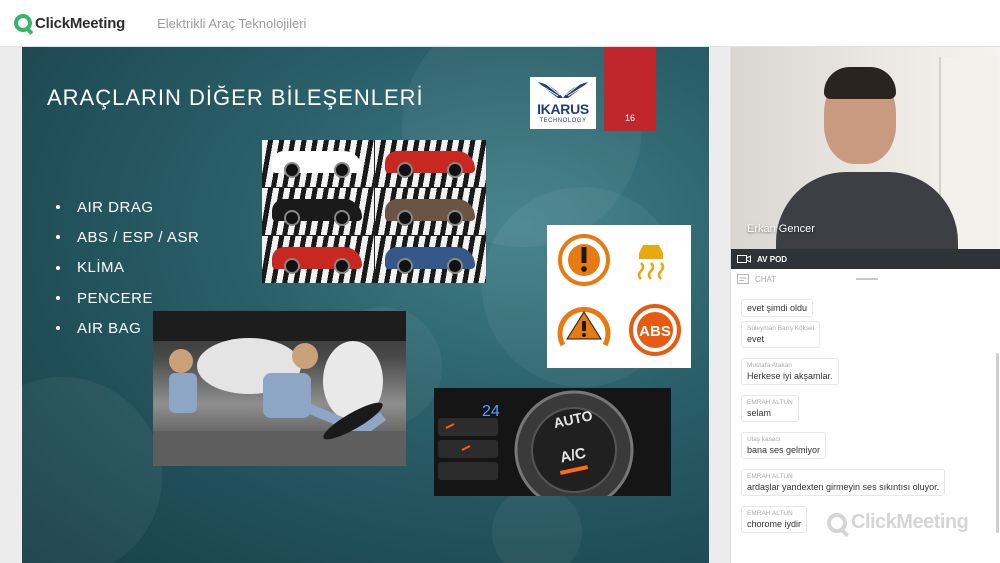  What do you see at coordinates (80, 23) in the screenshot?
I see `brand-name: ClickMeeting` at bounding box center [80, 23].